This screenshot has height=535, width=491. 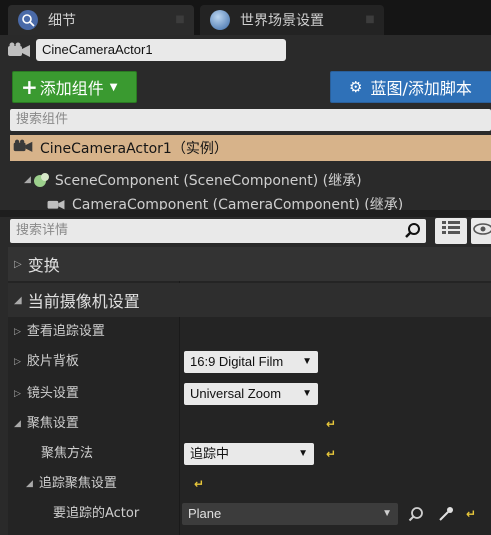 What do you see at coordinates (62, 21) in the screenshot?
I see `tab-details-label: 细节` at bounding box center [62, 21].